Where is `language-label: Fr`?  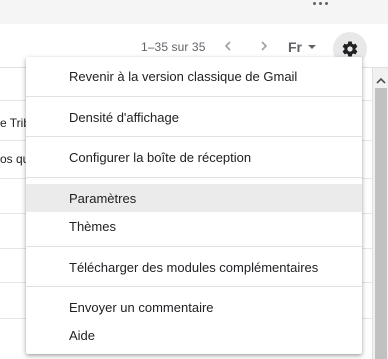
language-label: Fr is located at coordinates (295, 47).